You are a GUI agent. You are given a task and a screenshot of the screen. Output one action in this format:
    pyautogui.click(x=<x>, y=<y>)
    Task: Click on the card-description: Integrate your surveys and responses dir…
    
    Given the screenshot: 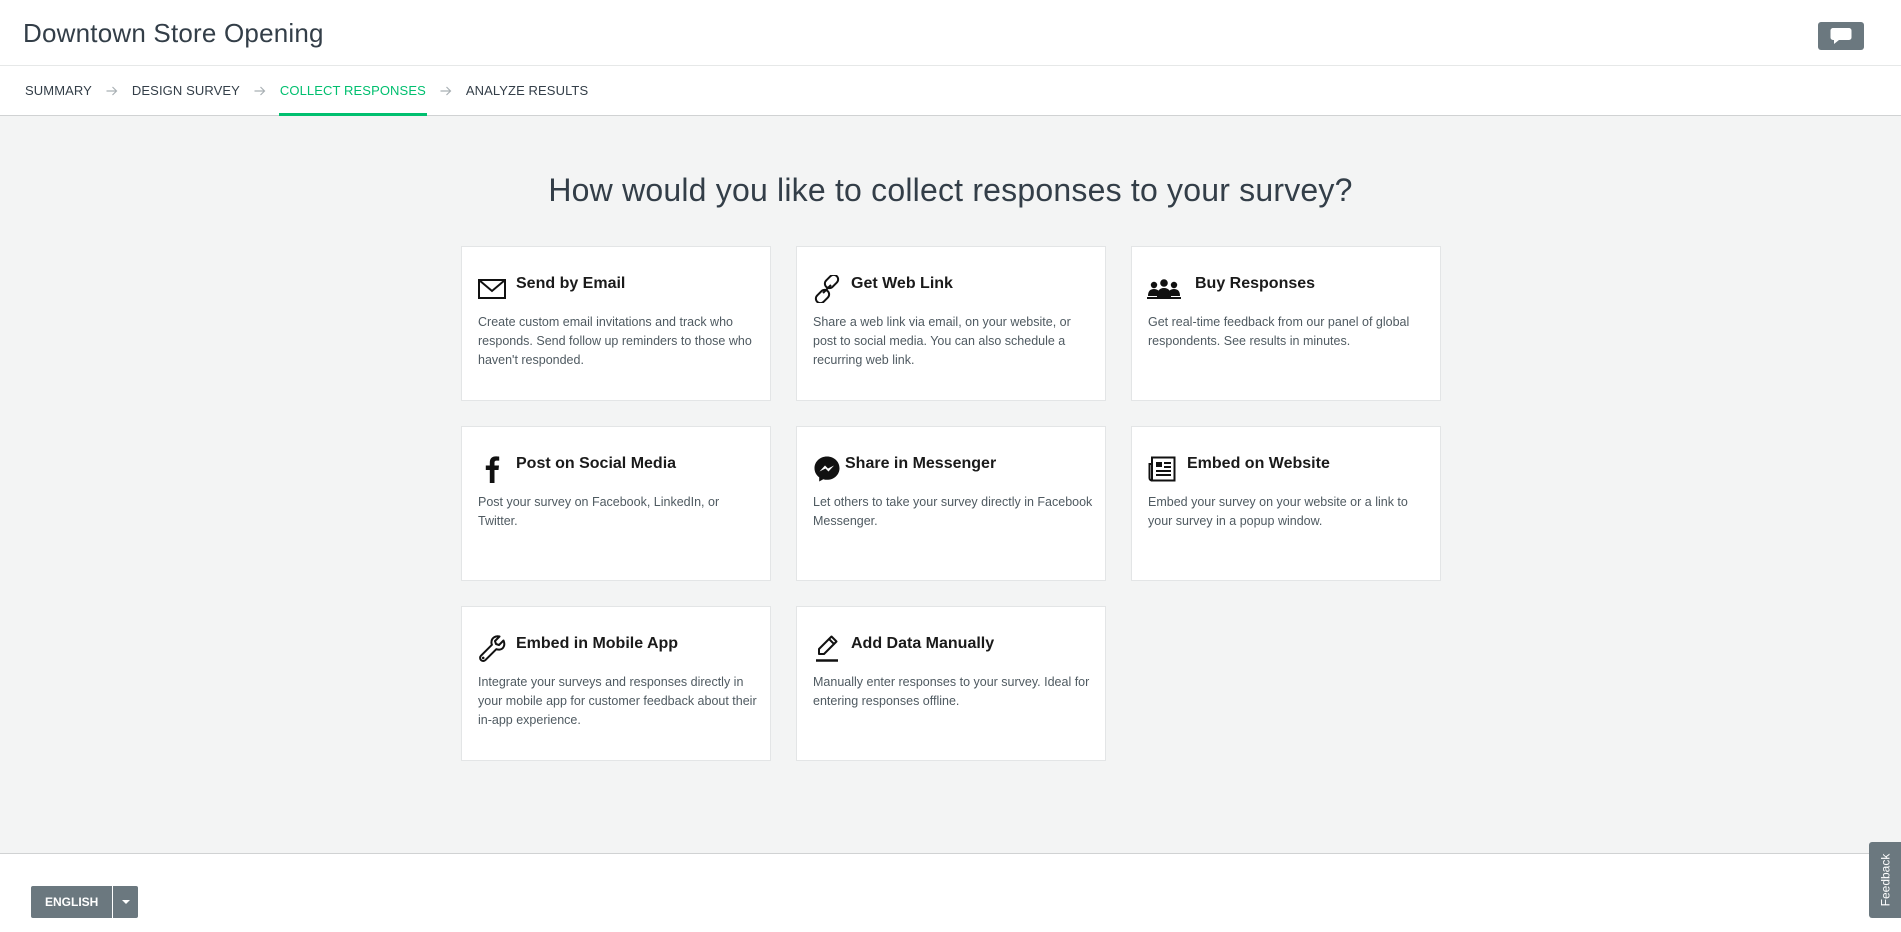 What is the action you would take?
    pyautogui.click(x=617, y=701)
    